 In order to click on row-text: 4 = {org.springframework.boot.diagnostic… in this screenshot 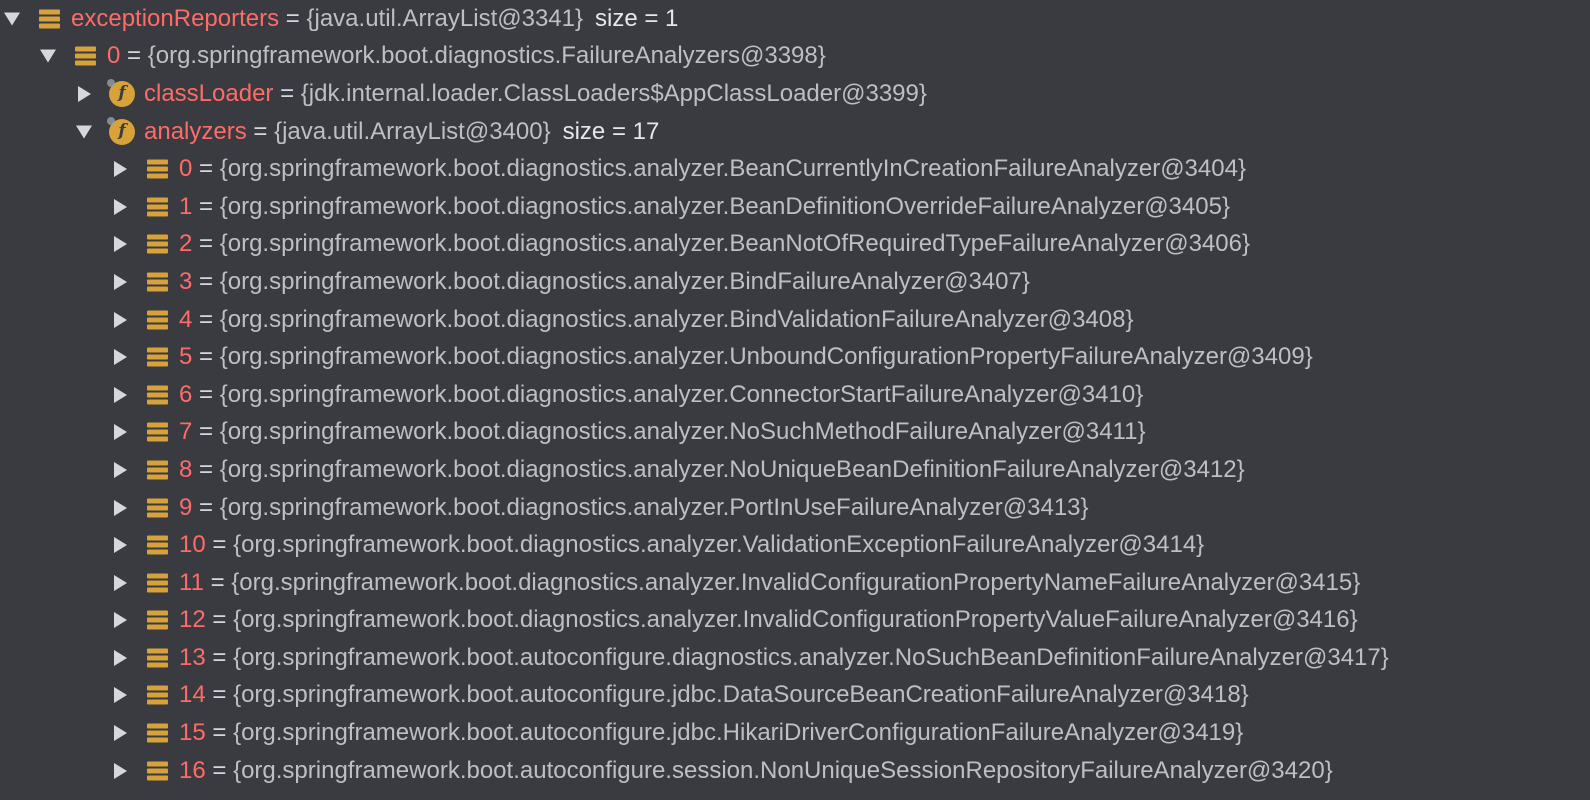, I will do `click(656, 319)`.